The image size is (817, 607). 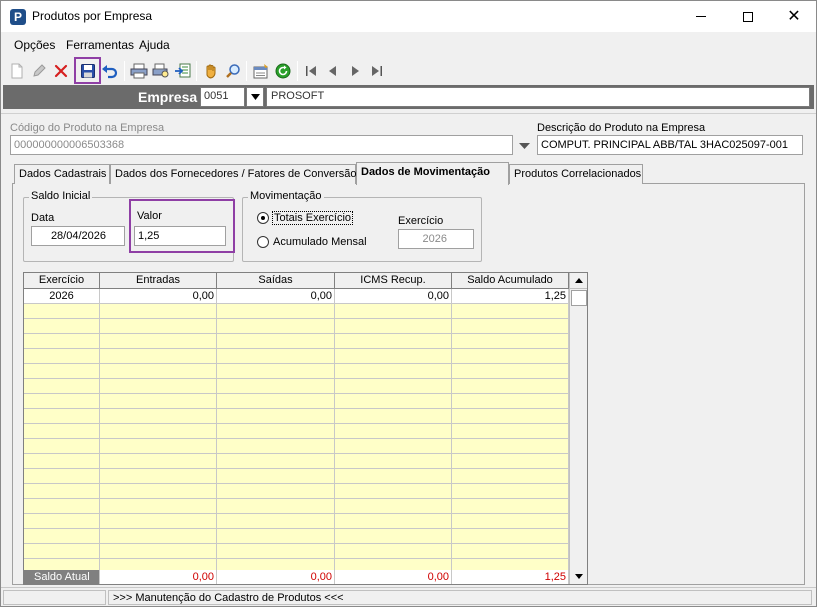 What do you see at coordinates (233, 71) in the screenshot?
I see `search-button` at bounding box center [233, 71].